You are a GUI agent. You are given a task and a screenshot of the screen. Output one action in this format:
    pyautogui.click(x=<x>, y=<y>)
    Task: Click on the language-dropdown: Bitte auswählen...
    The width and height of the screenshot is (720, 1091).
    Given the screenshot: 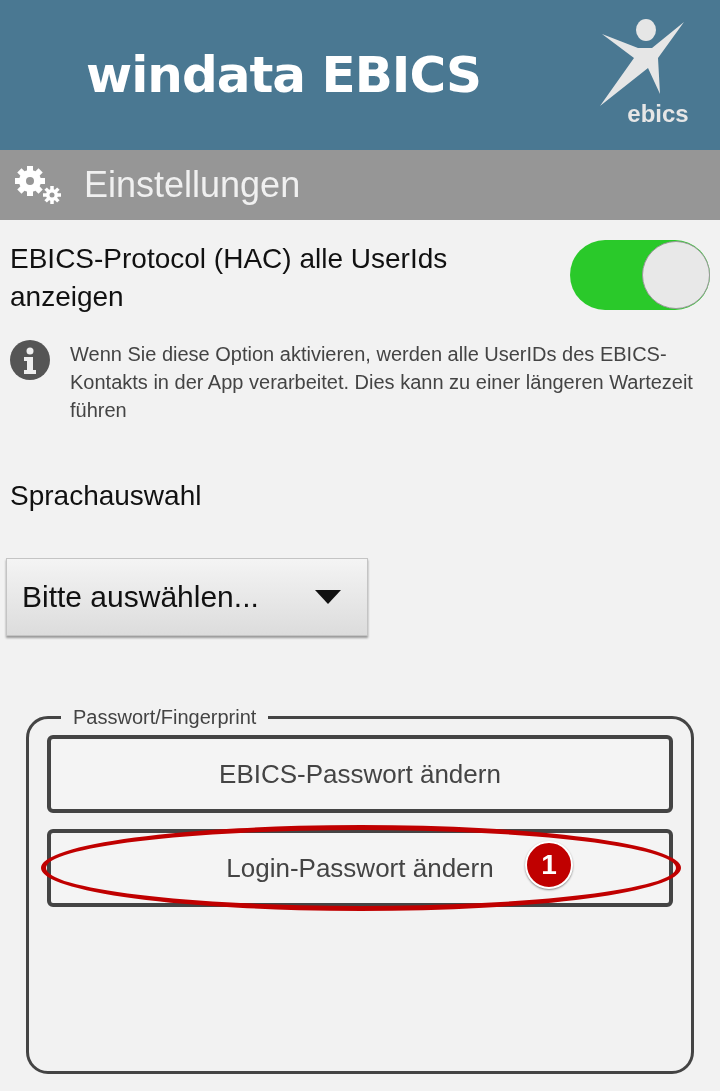 What is the action you would take?
    pyautogui.click(x=187, y=597)
    